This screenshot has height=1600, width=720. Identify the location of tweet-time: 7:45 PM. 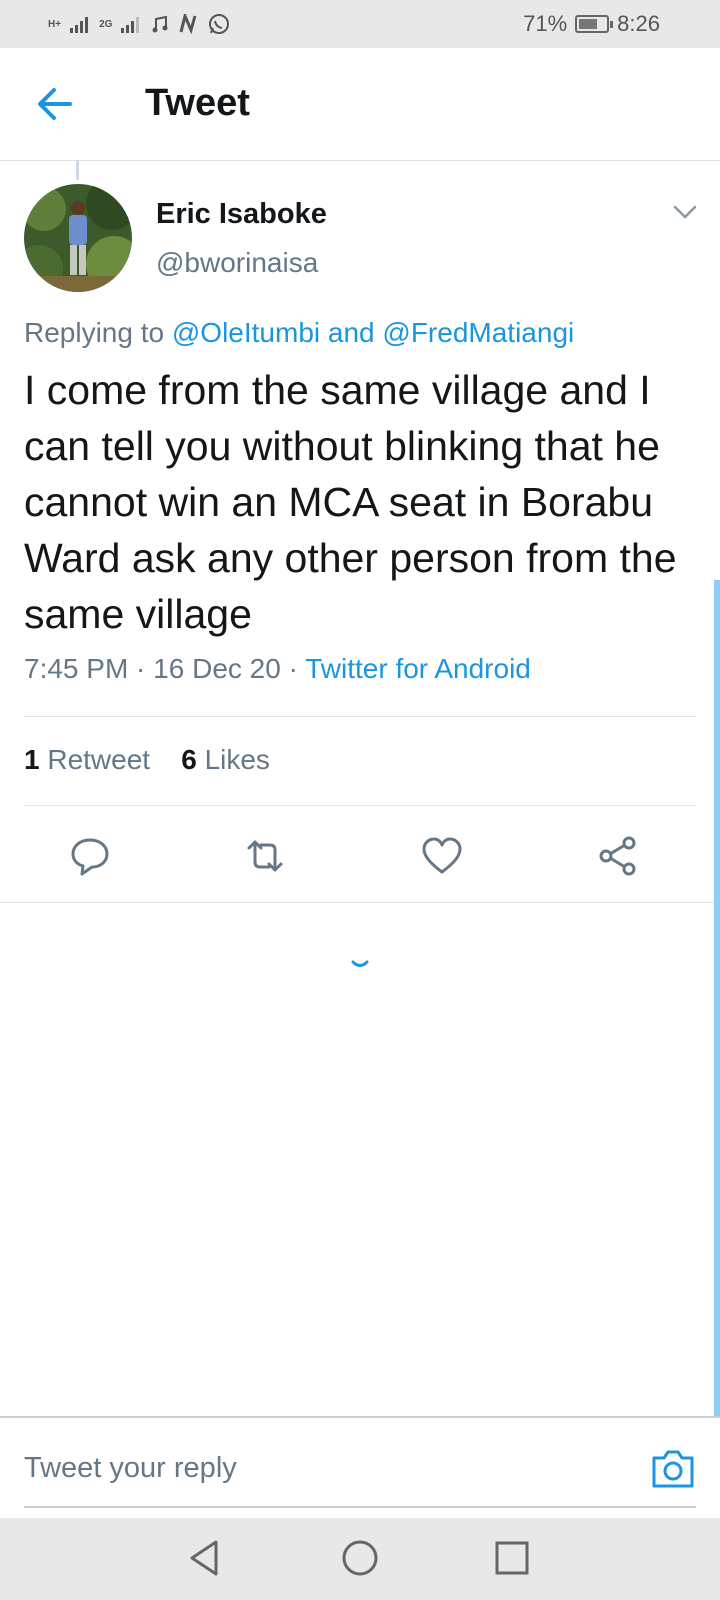
(76, 668).